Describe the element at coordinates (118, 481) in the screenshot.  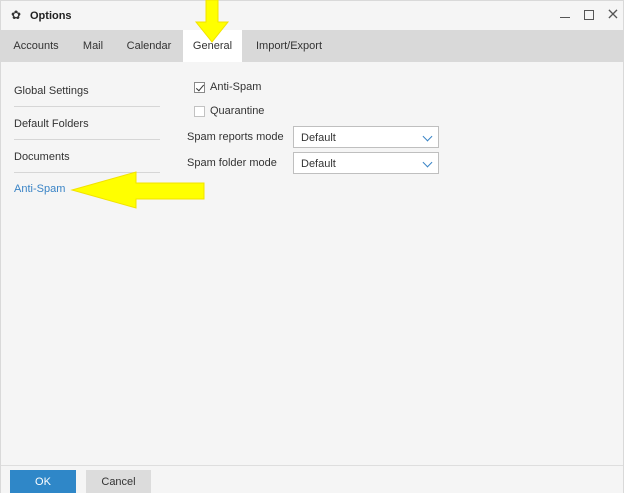
I see `cancel-button: Cancel` at that location.